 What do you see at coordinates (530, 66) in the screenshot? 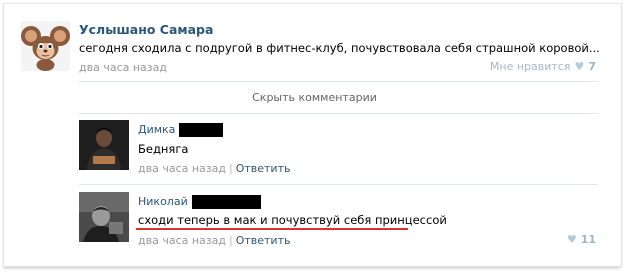
I see `like-label: Мне нравится` at bounding box center [530, 66].